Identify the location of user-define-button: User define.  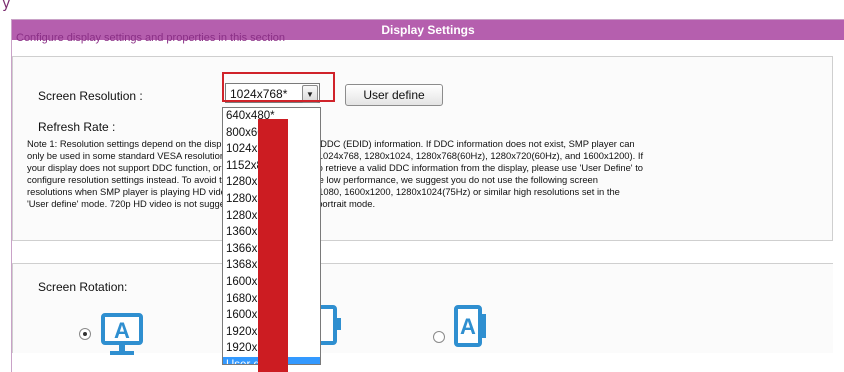
(394, 95).